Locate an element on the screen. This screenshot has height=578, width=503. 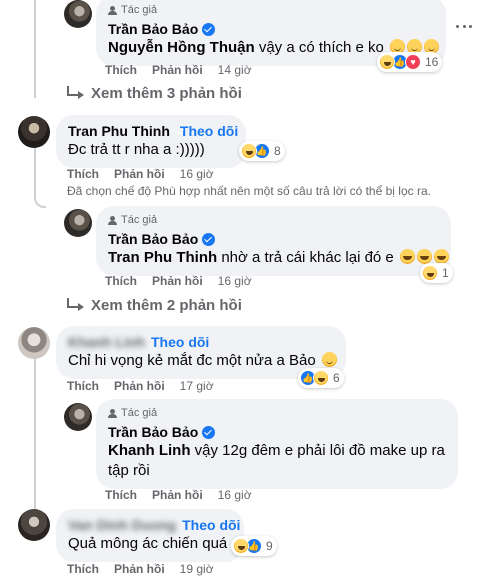
reaction-summary: 👍 ♥ 16 is located at coordinates (410, 62).